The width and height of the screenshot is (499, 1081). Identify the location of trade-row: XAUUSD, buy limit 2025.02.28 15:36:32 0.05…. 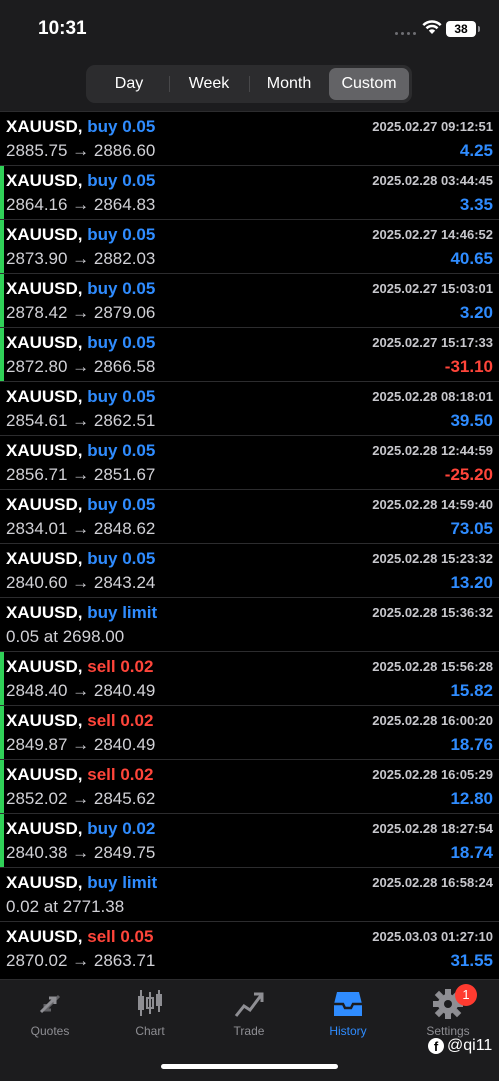
(249, 624).